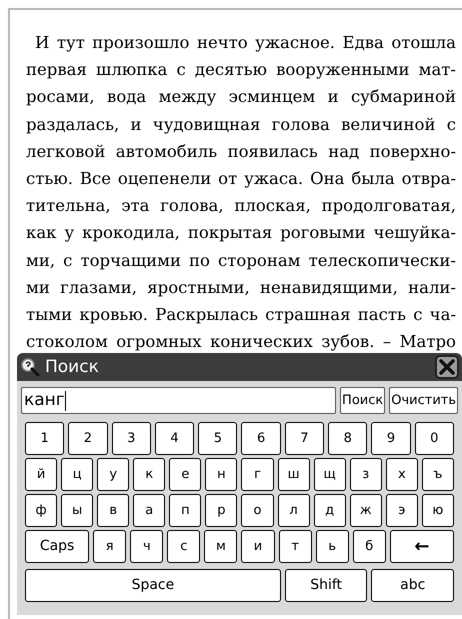  What do you see at coordinates (241, 151) in the screenshot?
I see `text-line: легковой автомобиль появилась над поверхно-` at bounding box center [241, 151].